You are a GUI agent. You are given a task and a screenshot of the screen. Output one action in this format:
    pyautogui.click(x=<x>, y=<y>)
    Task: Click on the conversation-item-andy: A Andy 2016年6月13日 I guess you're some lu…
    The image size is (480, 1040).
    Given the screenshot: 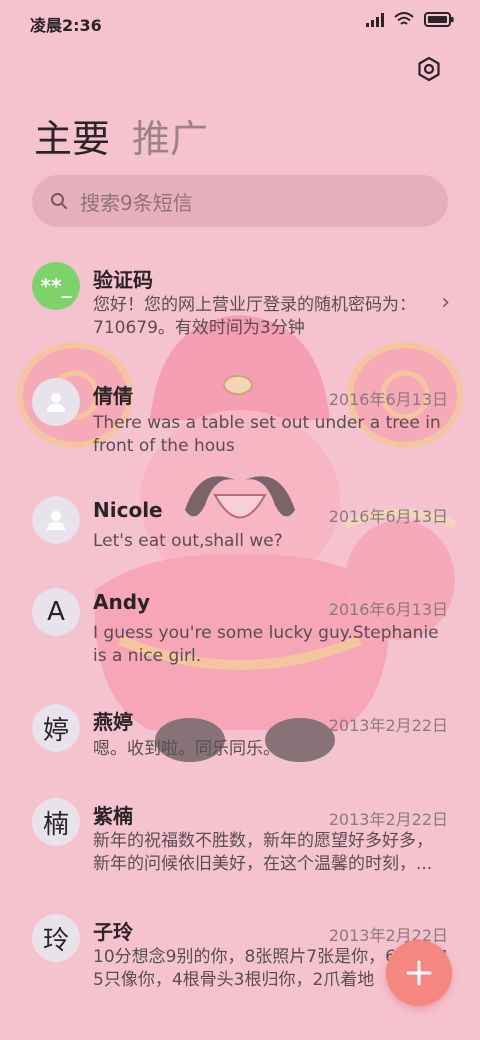 What is the action you would take?
    pyautogui.click(x=240, y=636)
    